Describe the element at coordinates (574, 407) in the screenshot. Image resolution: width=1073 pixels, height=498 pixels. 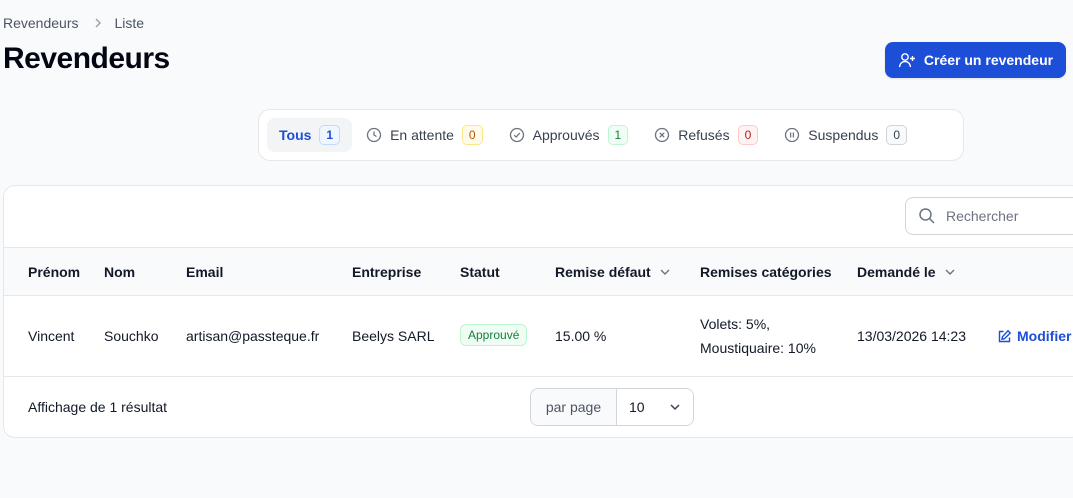
I see `per-page-label: par page` at that location.